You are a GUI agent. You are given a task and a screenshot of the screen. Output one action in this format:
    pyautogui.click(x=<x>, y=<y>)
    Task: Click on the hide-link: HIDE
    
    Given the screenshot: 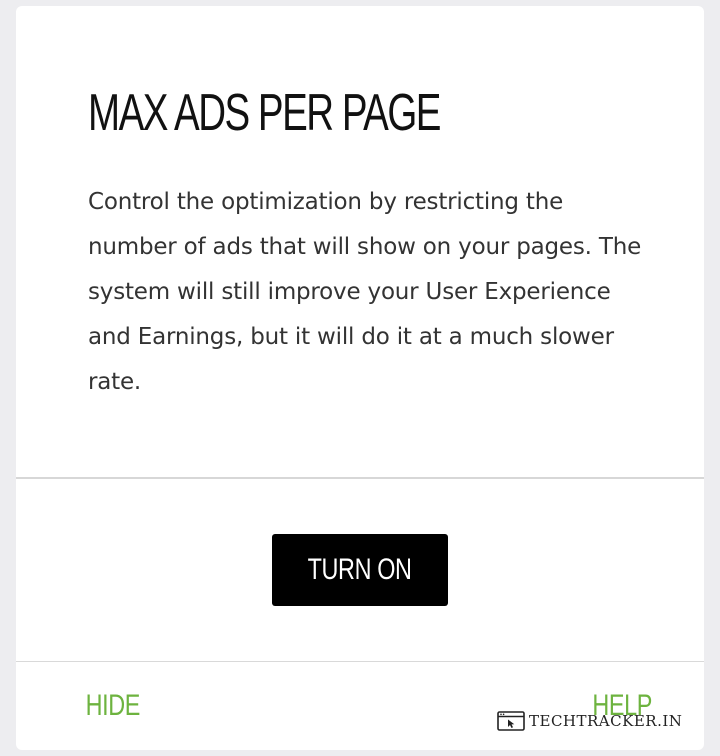 What is the action you would take?
    pyautogui.click(x=113, y=706)
    